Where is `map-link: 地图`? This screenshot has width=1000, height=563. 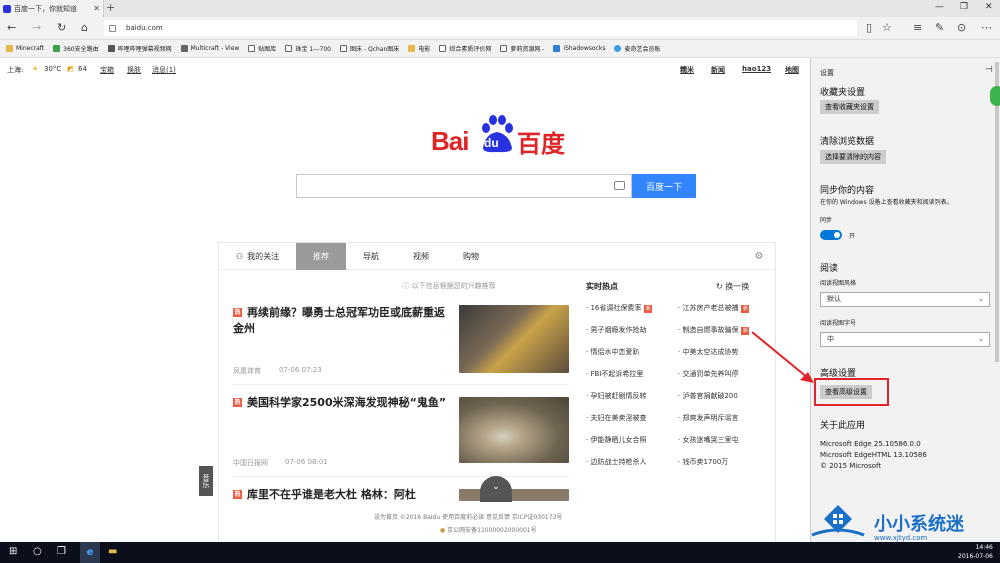 map-link: 地图 is located at coordinates (792, 70).